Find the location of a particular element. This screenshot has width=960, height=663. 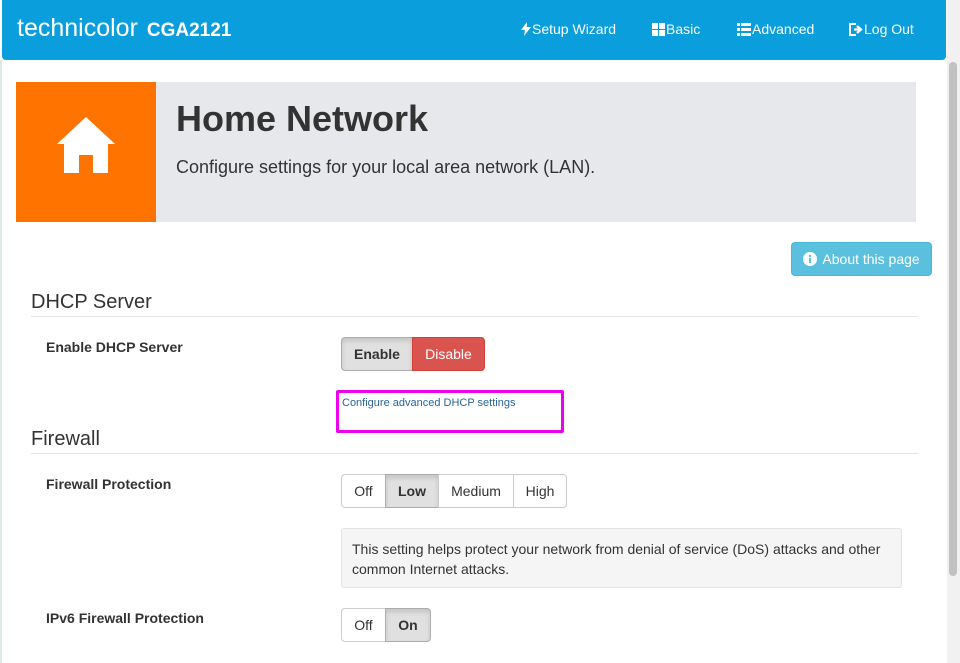

lightning-icon is located at coordinates (526, 29).